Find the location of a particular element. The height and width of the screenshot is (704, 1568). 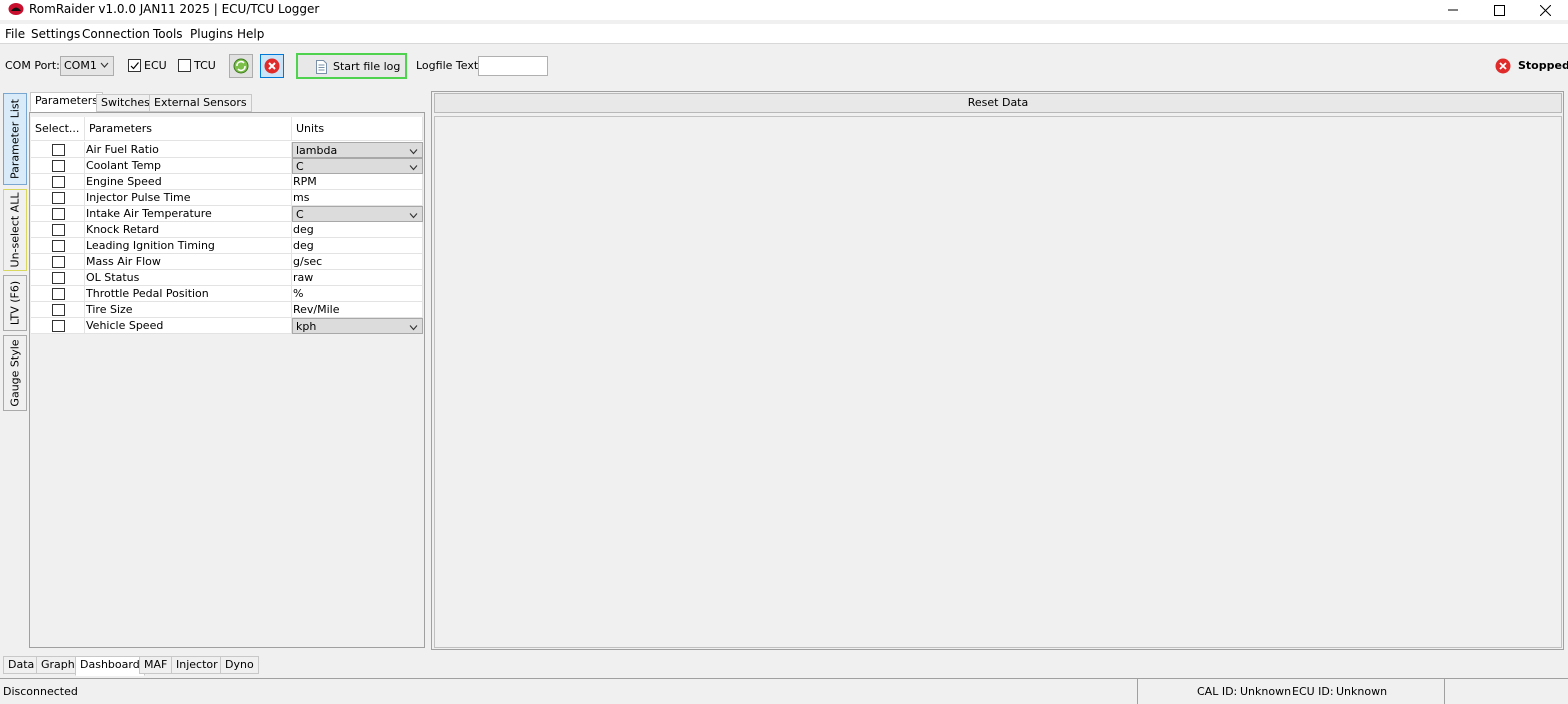

unit-label: % is located at coordinates (298, 293).